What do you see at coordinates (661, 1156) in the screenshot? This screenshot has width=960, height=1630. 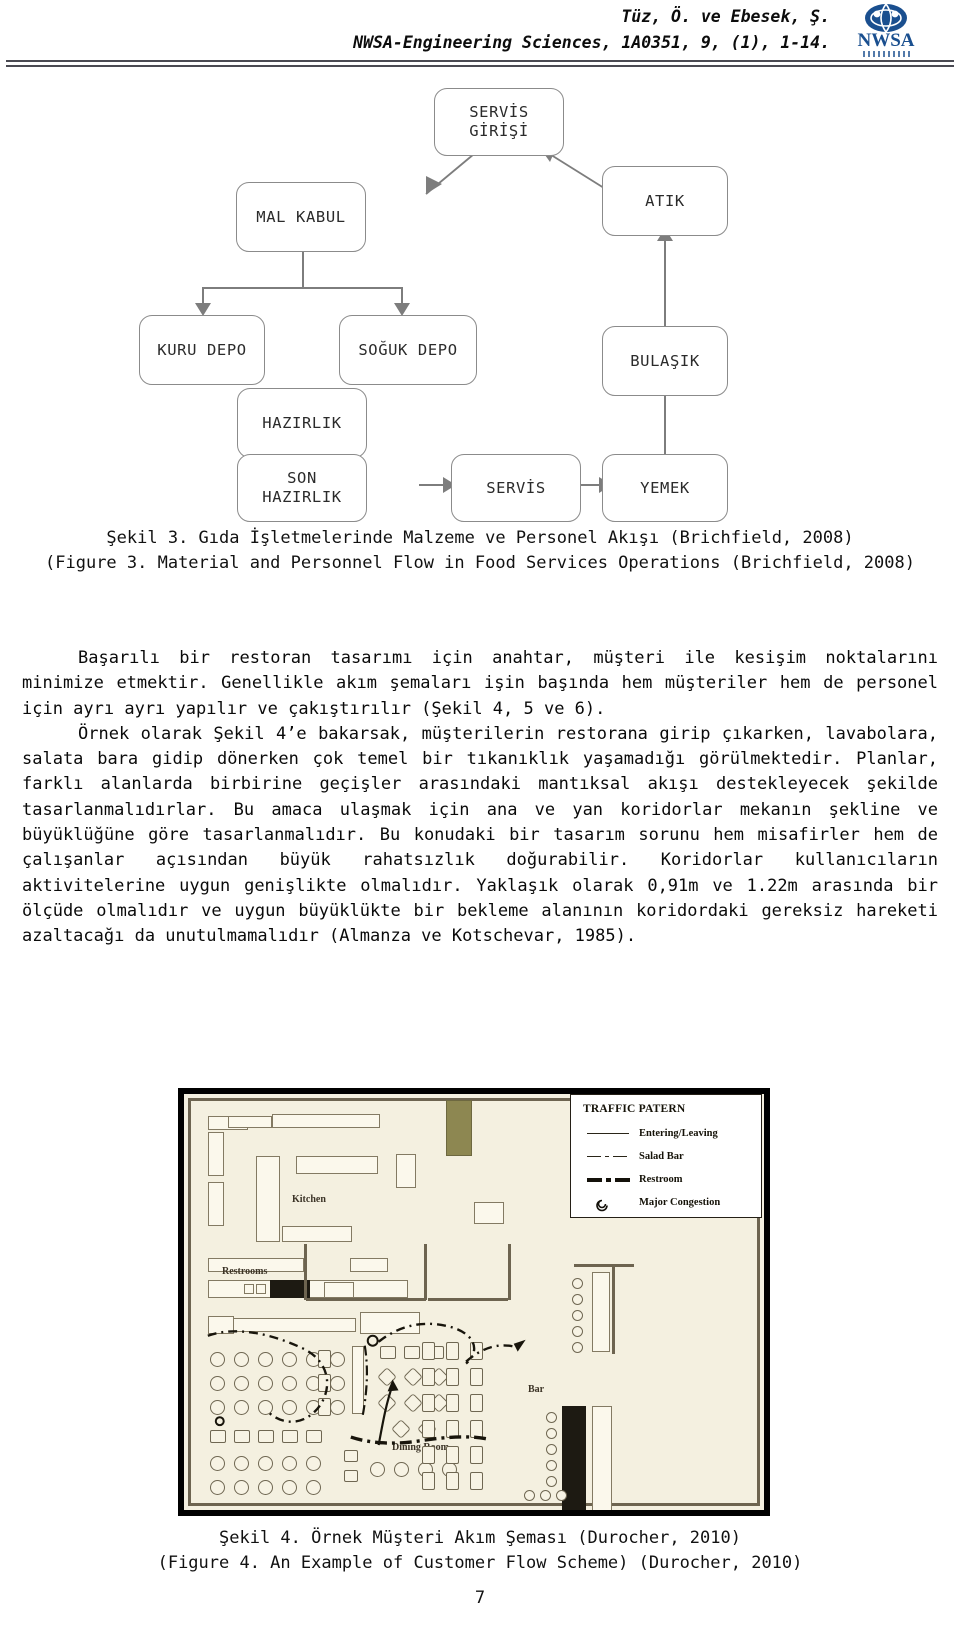 I see `legend-label: Salad Bar` at bounding box center [661, 1156].